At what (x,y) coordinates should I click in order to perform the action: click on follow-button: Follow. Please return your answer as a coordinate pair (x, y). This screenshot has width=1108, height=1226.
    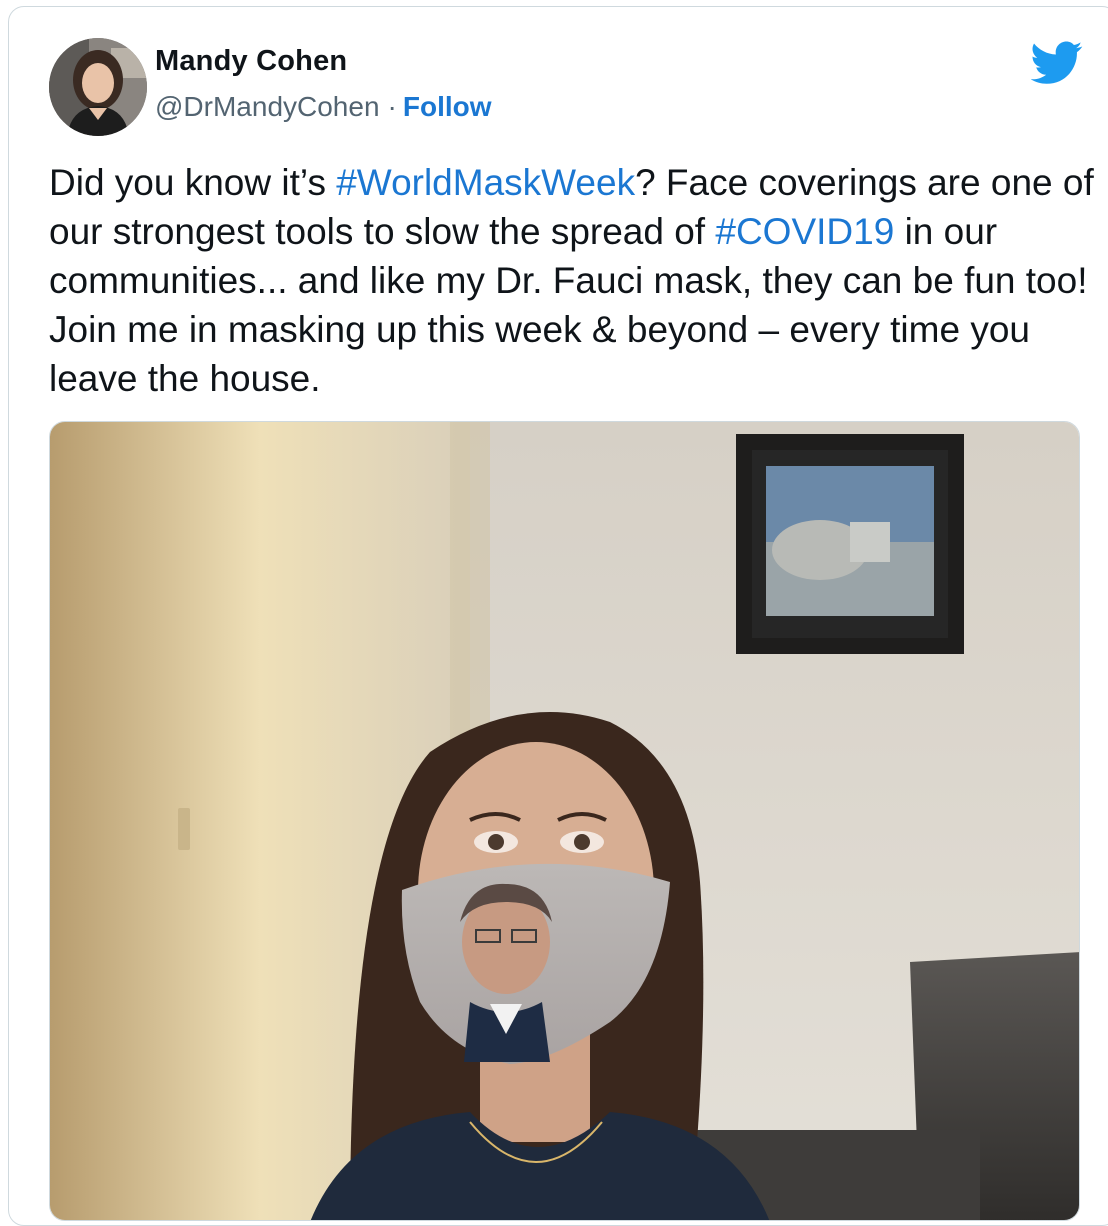
    Looking at the image, I should click on (447, 106).